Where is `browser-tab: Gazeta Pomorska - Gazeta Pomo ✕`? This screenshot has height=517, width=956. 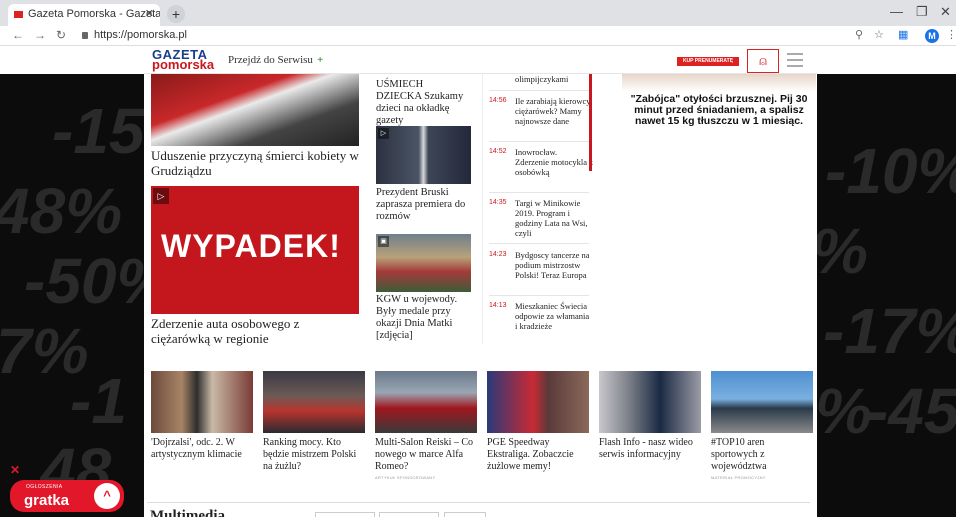
browser-tab: Gazeta Pomorska - Gazeta Pomo ✕ is located at coordinates (84, 15).